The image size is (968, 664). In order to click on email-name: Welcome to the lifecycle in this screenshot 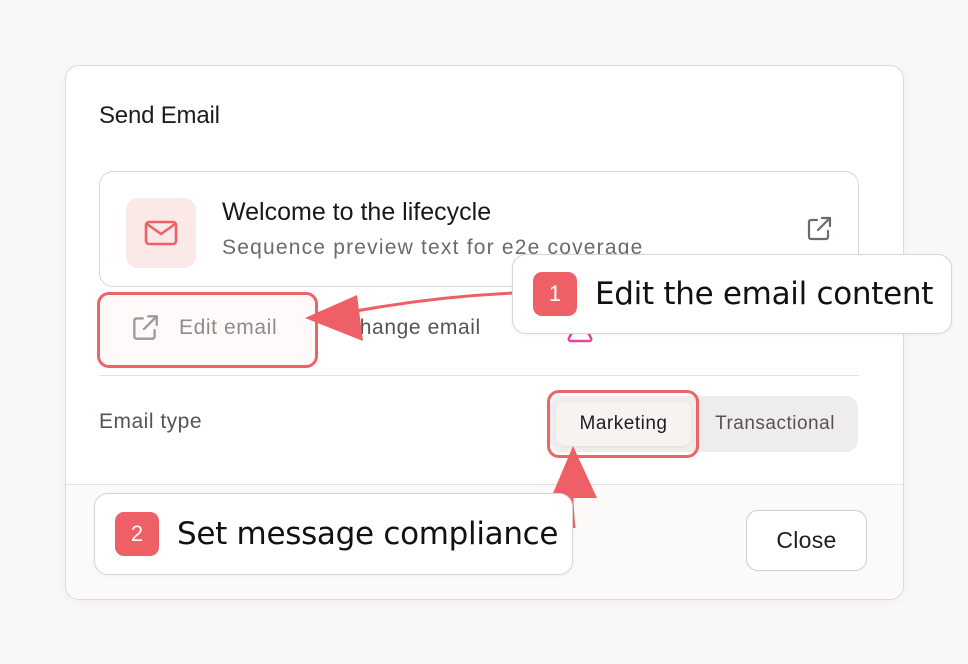, I will do `click(357, 212)`.